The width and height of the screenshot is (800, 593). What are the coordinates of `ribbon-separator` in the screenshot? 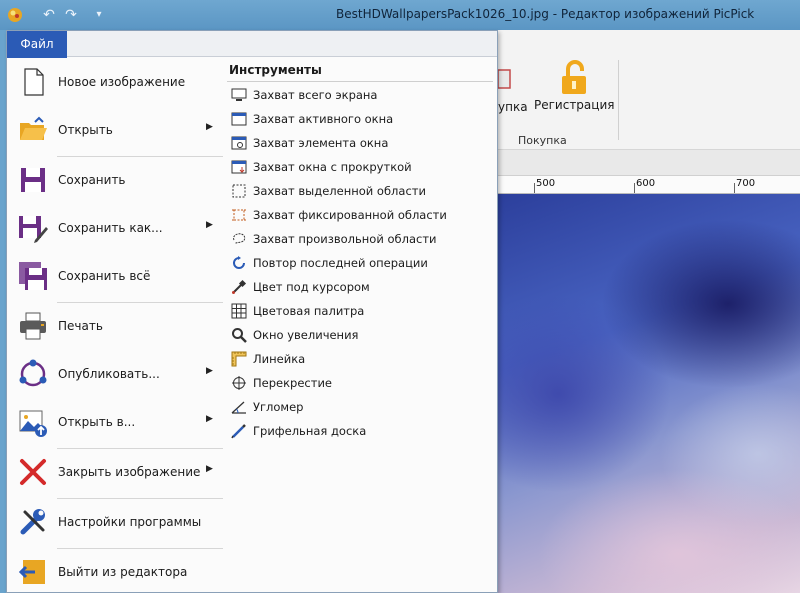 It's located at (618, 100).